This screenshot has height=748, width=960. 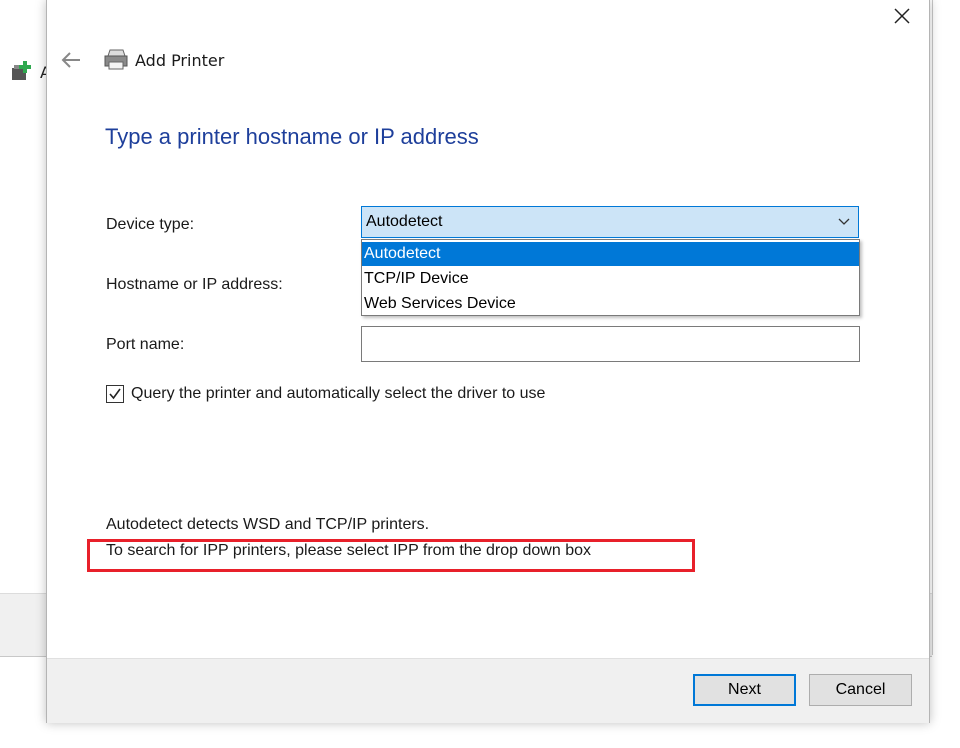 What do you see at coordinates (116, 59) in the screenshot?
I see `printer-icon` at bounding box center [116, 59].